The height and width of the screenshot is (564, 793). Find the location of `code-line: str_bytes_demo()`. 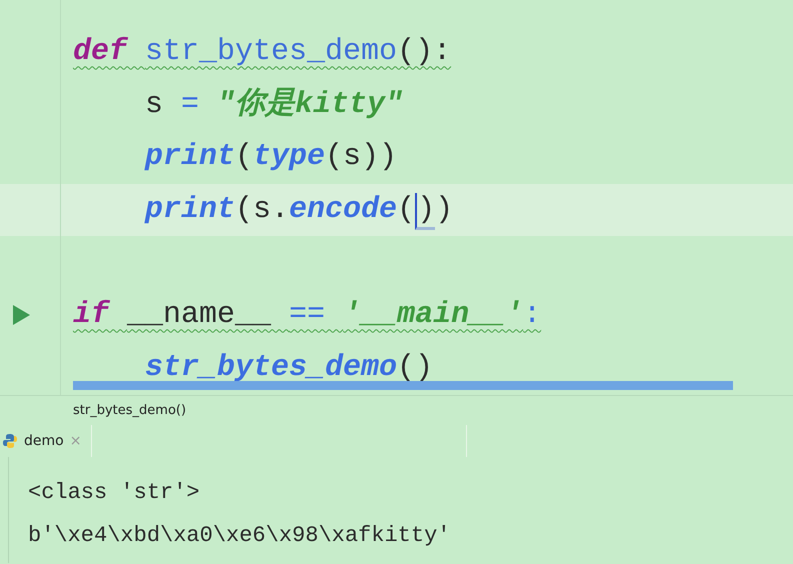

code-line: str_bytes_demo() is located at coordinates (289, 368).